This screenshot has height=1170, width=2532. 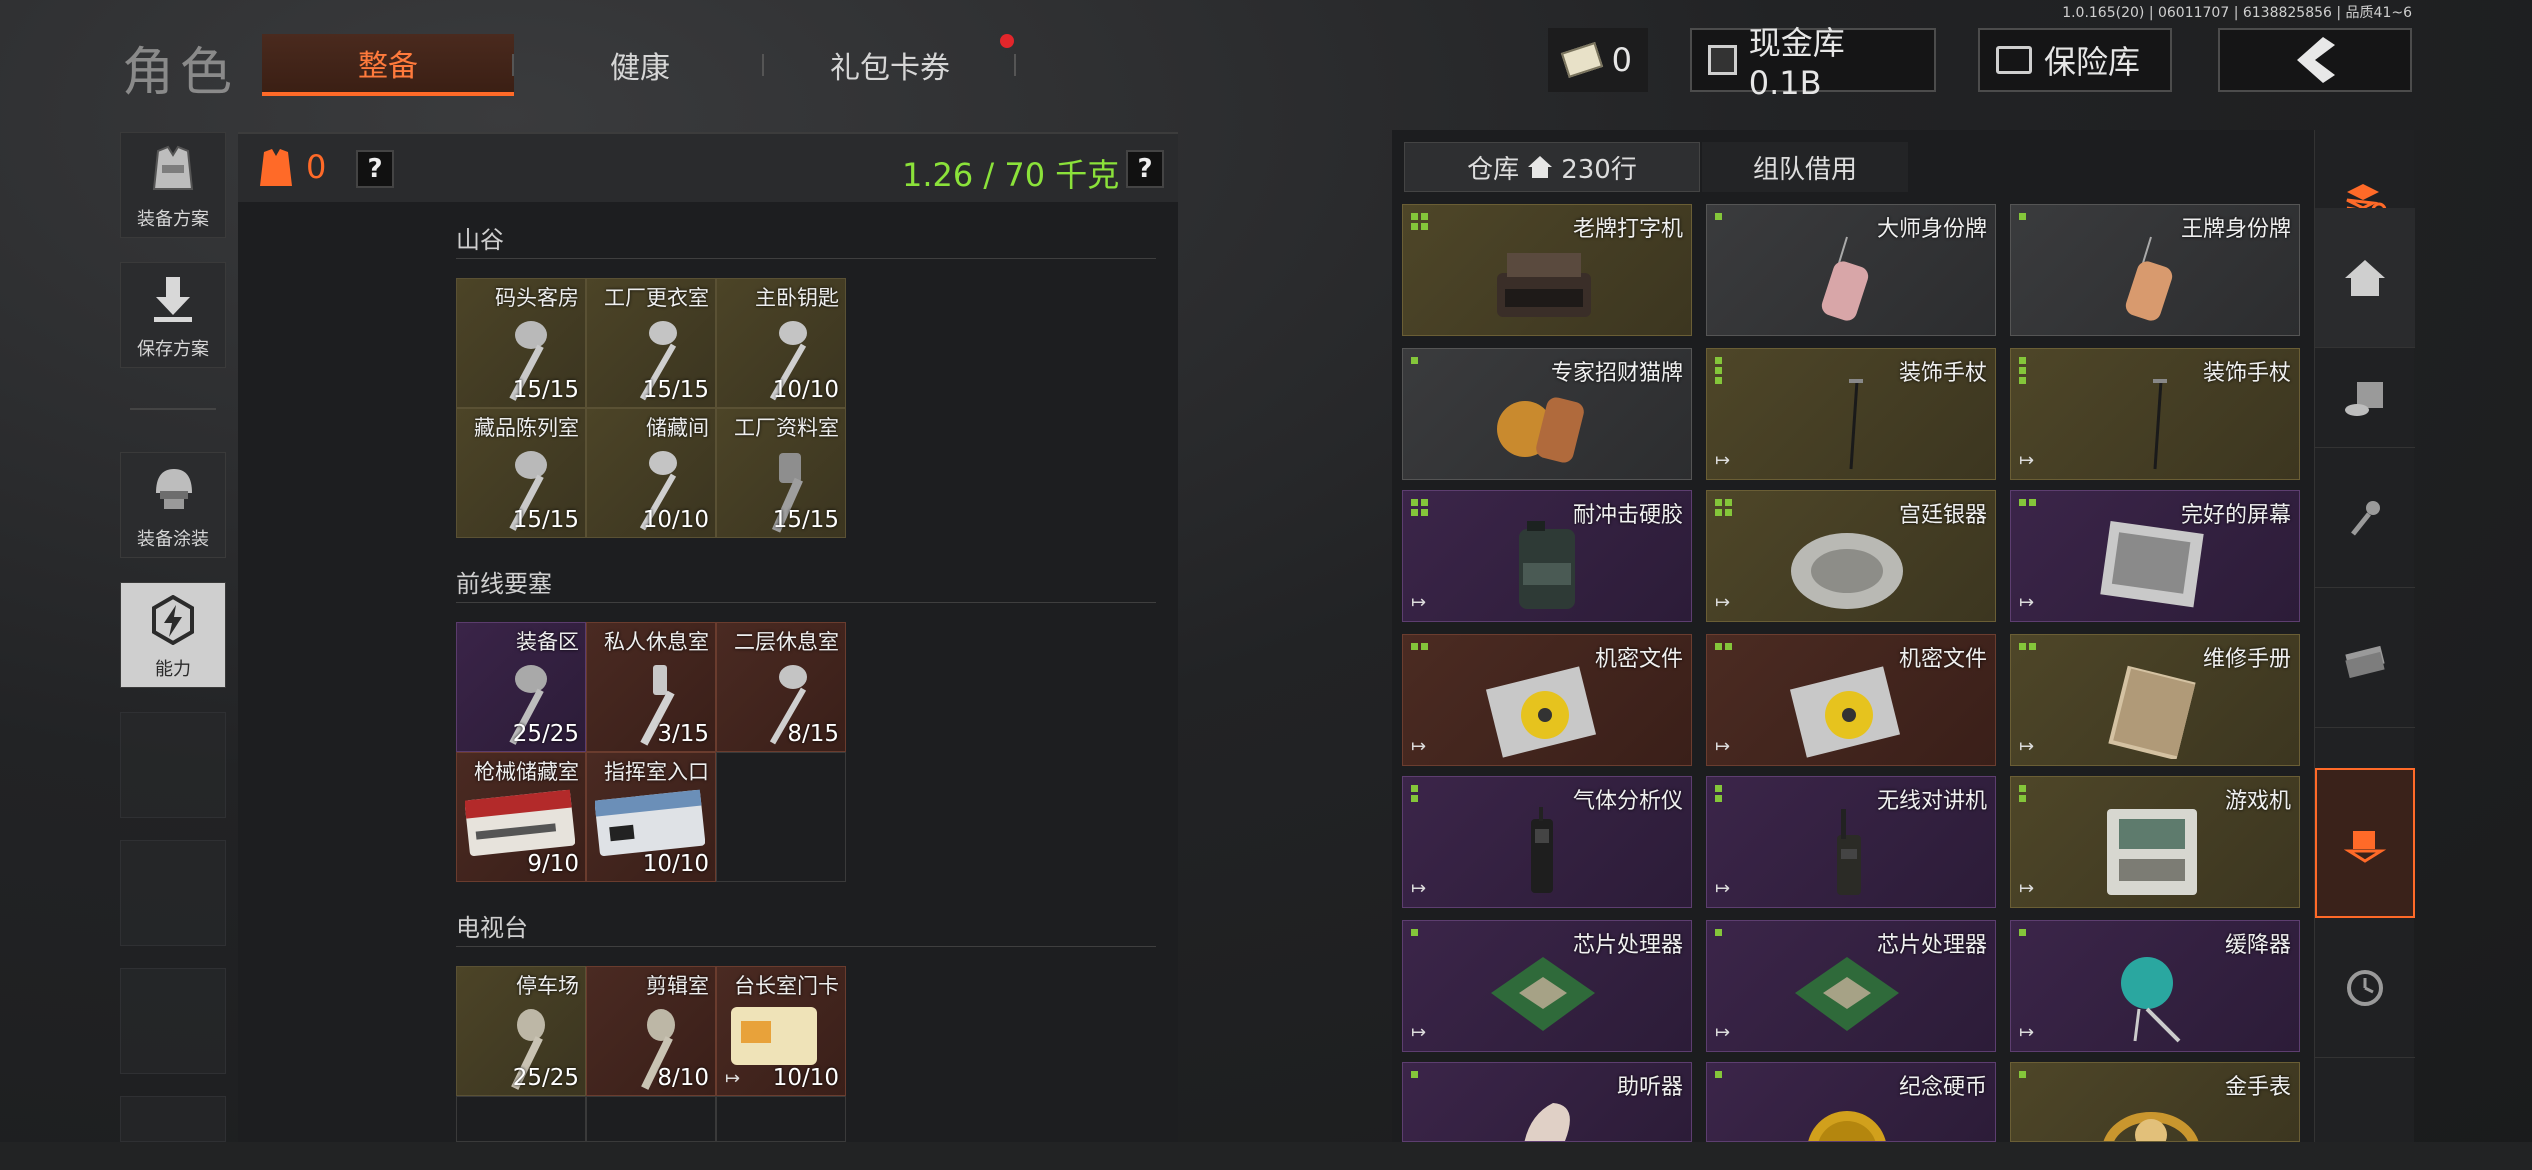 I want to click on item-name: 装饰手杖, so click(x=1942, y=373).